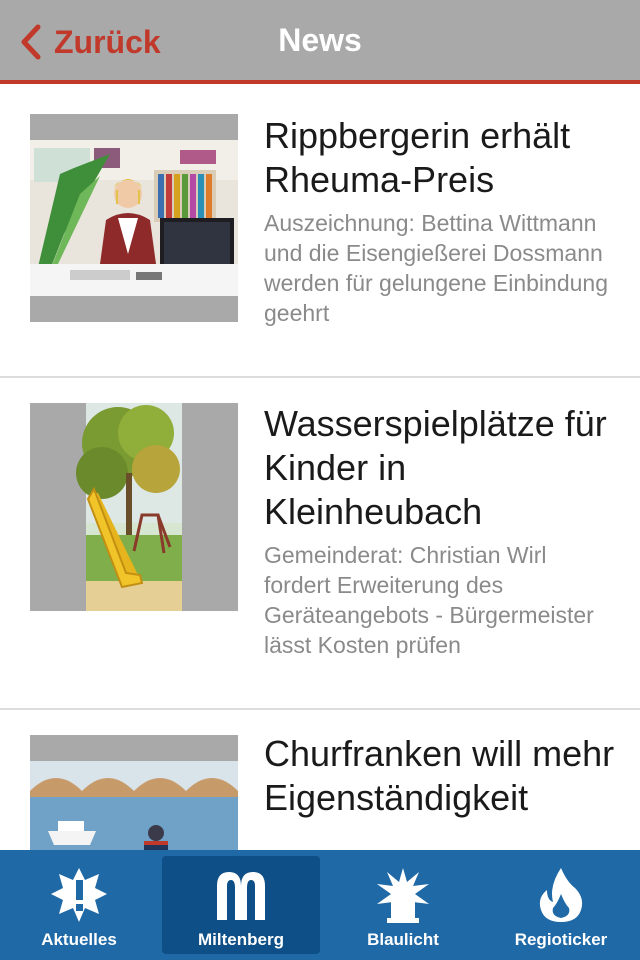 This screenshot has height=960, width=640. Describe the element at coordinates (79, 939) in the screenshot. I see `tab-label: Aktuelles` at that location.